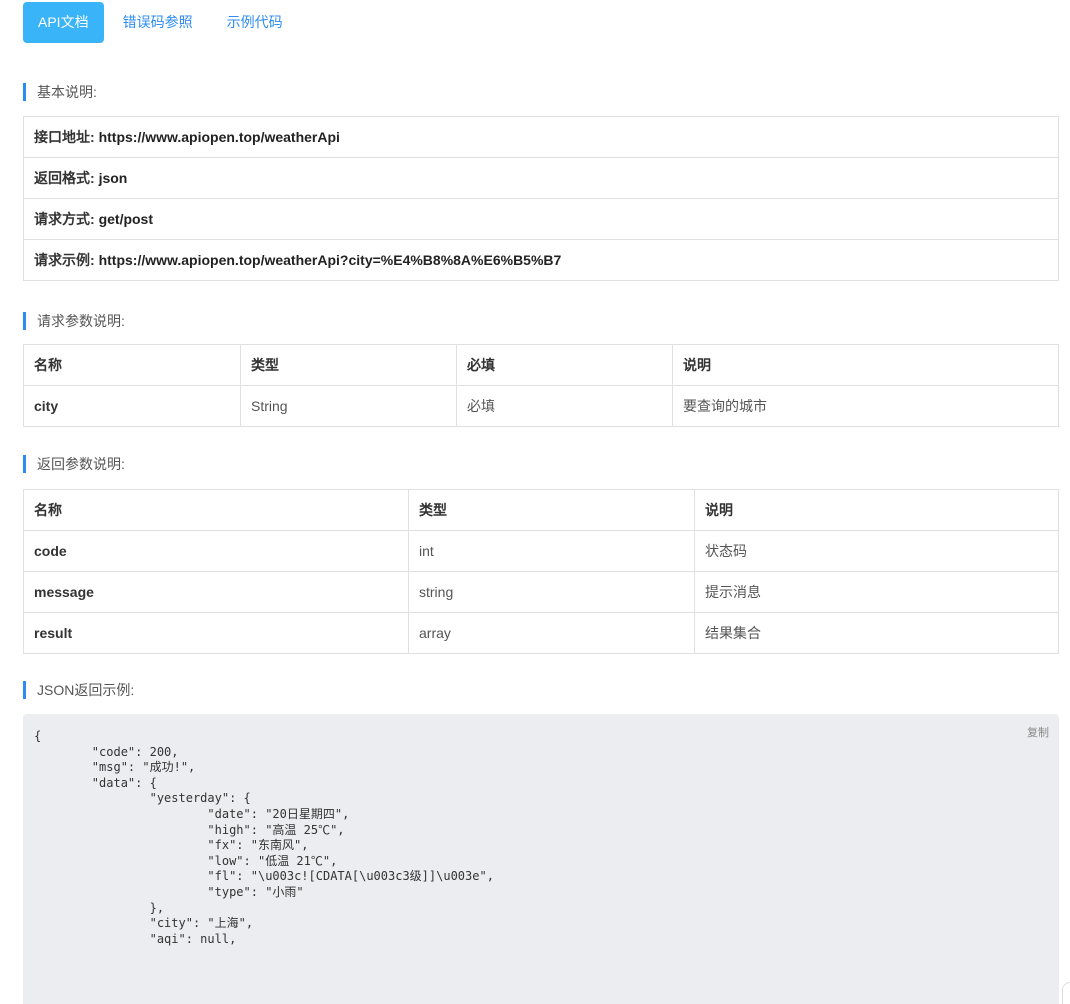 The height and width of the screenshot is (1004, 1070). I want to click on field-description: 状态码, so click(876, 551).